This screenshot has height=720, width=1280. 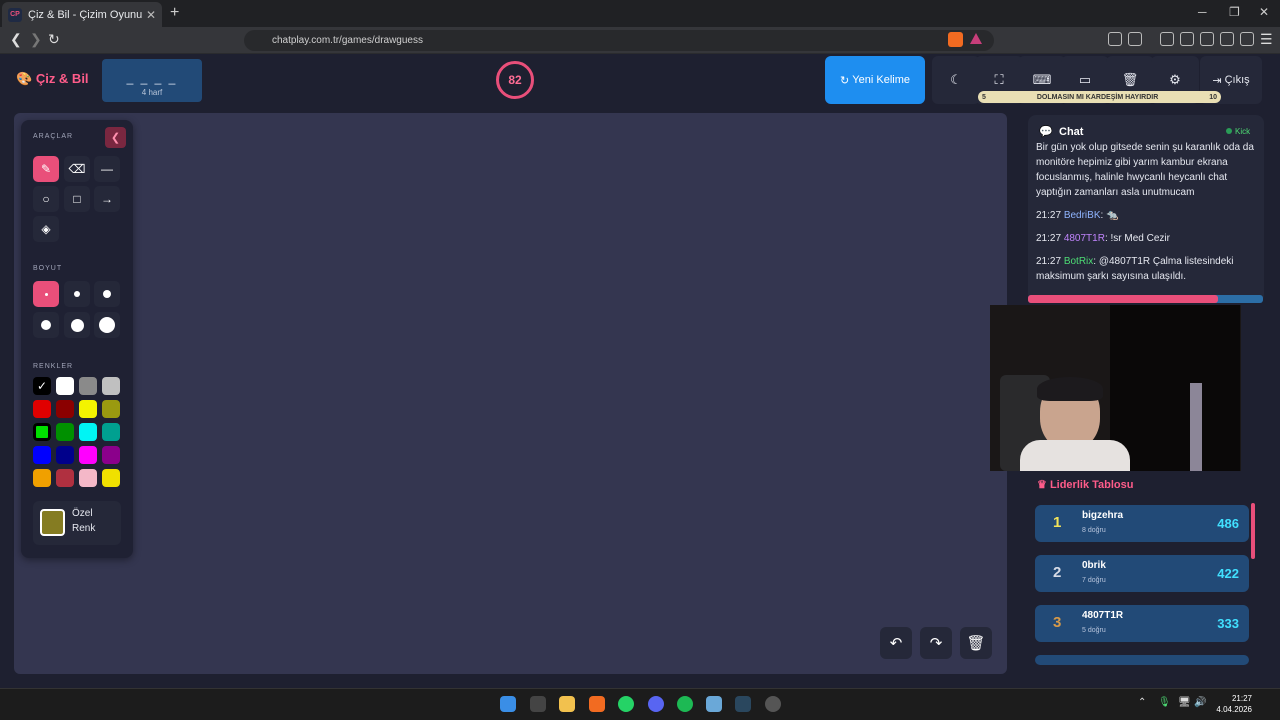 What do you see at coordinates (875, 80) in the screenshot?
I see `new-word-button: ↻ Yeni Kelime` at bounding box center [875, 80].